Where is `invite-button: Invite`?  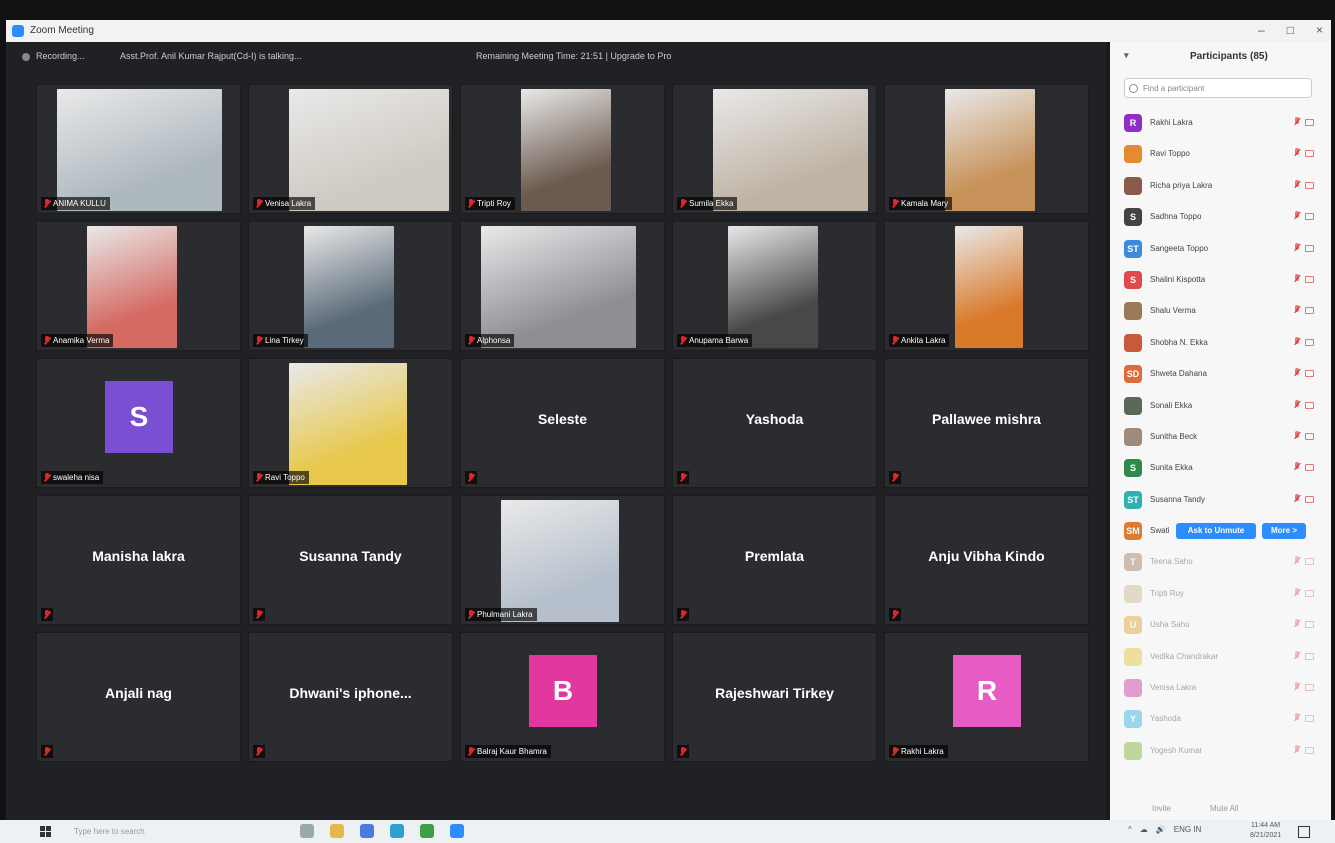
invite-button: Invite is located at coordinates (1161, 808).